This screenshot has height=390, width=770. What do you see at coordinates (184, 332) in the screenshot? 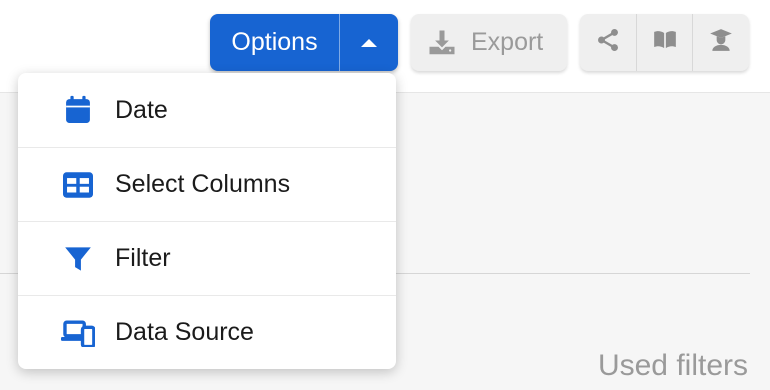
I see `menu-item-label: Data Source` at bounding box center [184, 332].